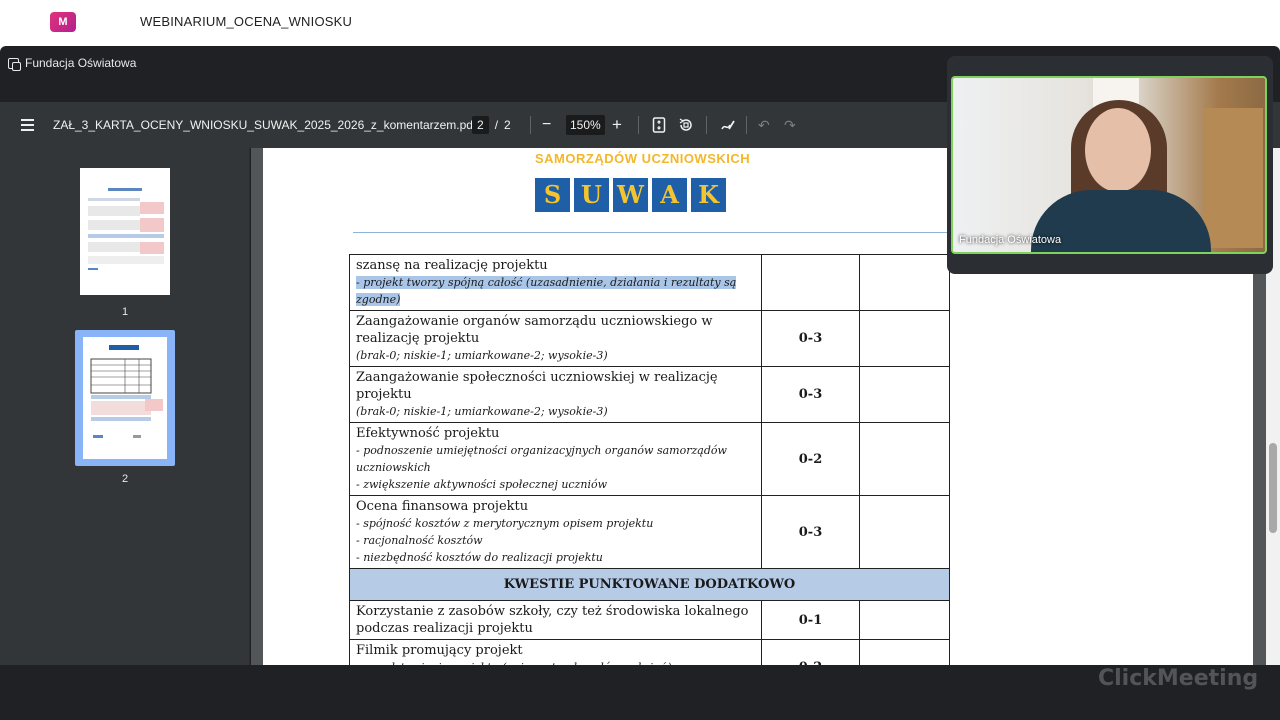 This screenshot has height=720, width=1280. What do you see at coordinates (419, 540) in the screenshot?
I see `criterion-detail-text: - racjonalność kosztów` at bounding box center [419, 540].